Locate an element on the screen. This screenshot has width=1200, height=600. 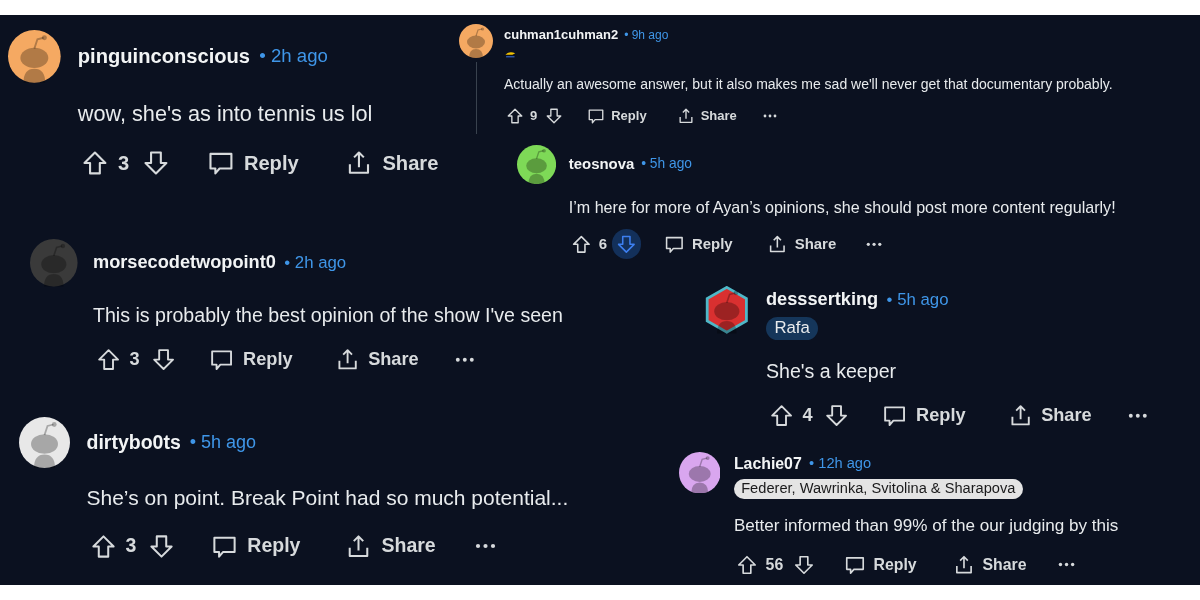
username: teosnova is located at coordinates (601, 164).